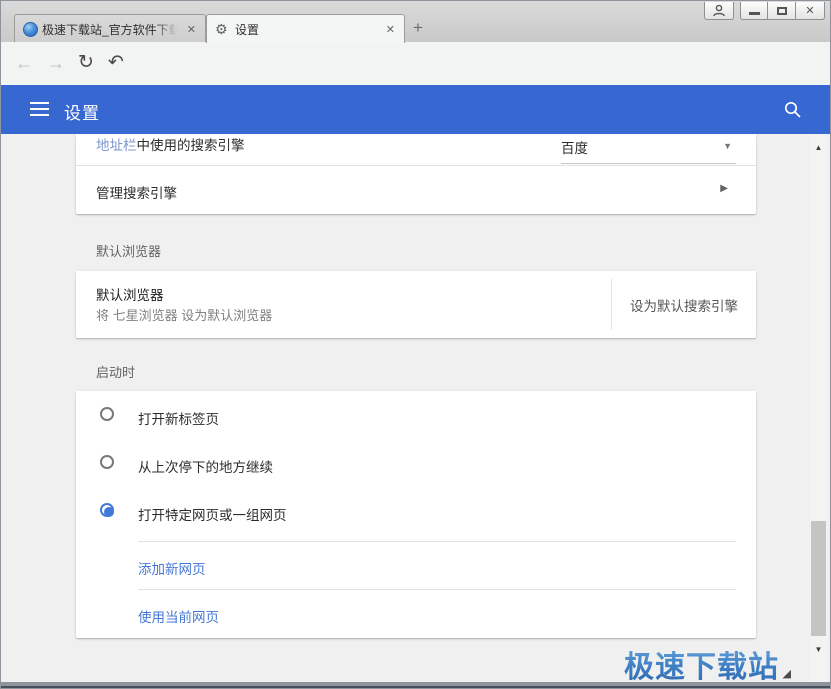 This screenshot has width=831, height=689. I want to click on maximize-icon, so click(781, 10).